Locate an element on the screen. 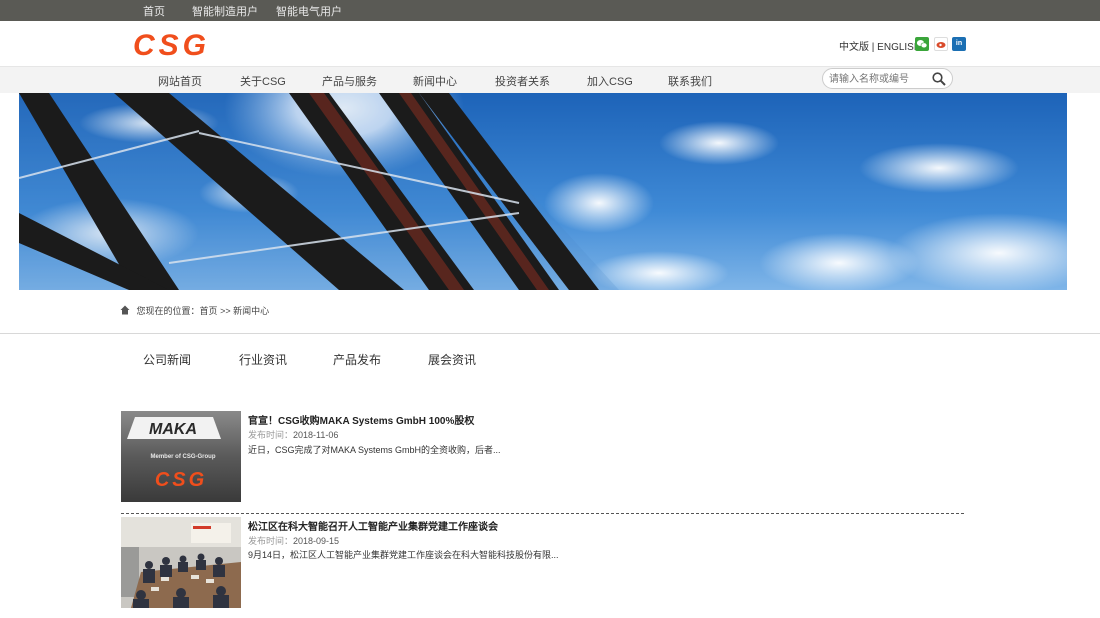 Image resolution: width=1100 pixels, height=618 pixels. top-link-home: 首页 is located at coordinates (154, 11).